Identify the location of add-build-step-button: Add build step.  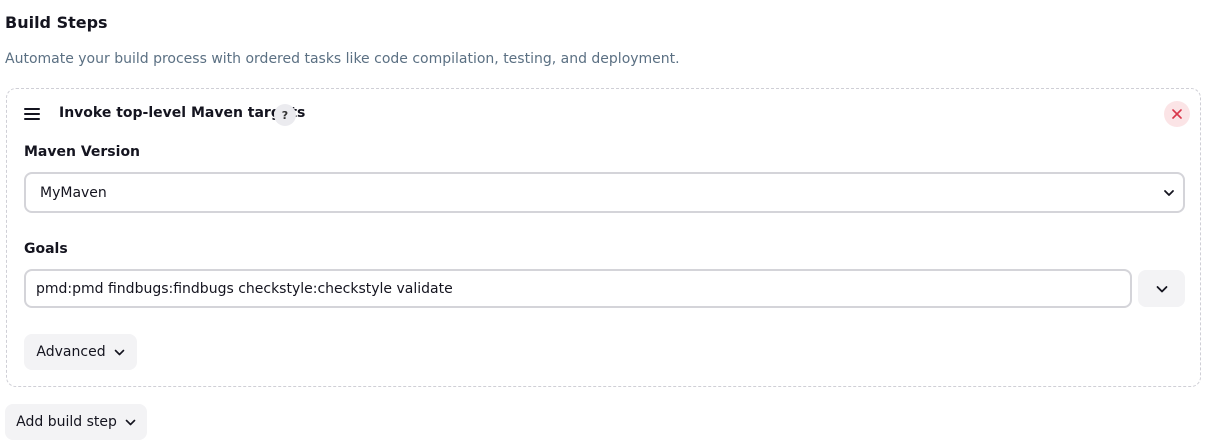
(76, 422).